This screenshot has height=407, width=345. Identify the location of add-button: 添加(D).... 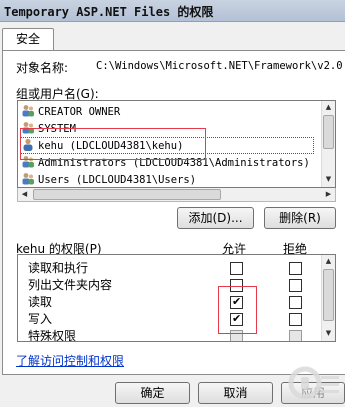
(215, 218).